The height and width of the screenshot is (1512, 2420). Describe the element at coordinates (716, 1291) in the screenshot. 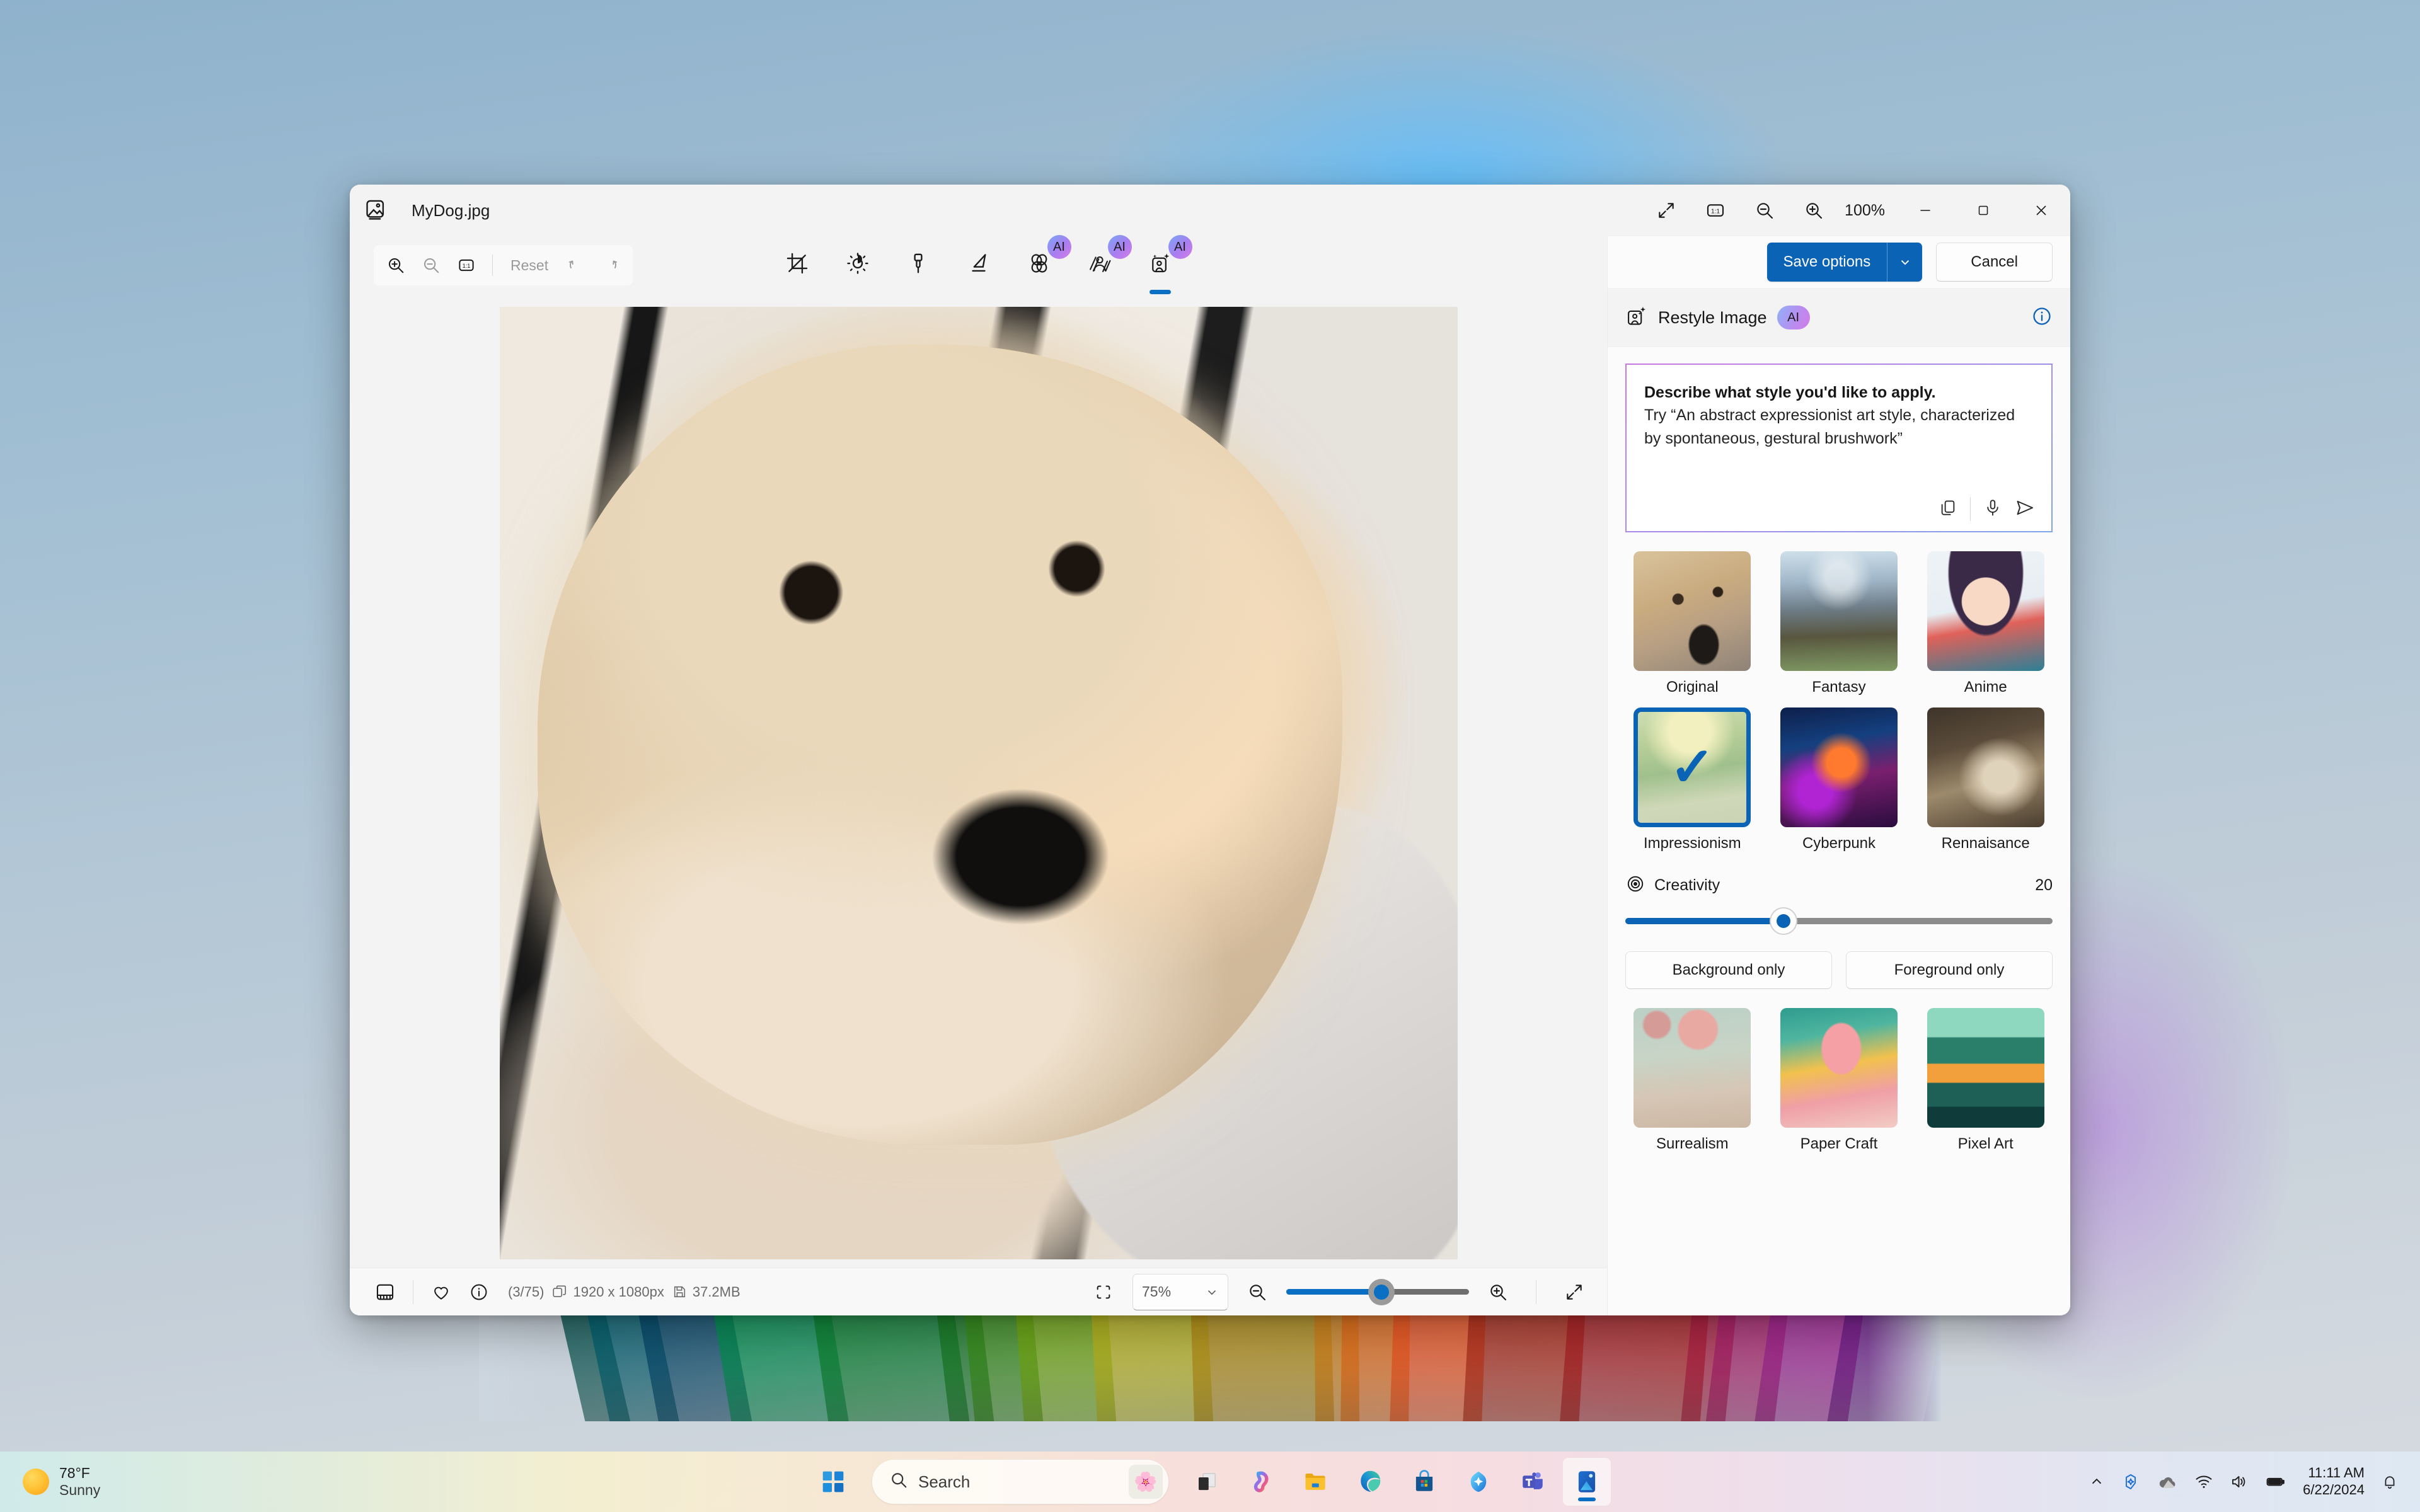

I see `filesize-text: 37.2MB` at that location.